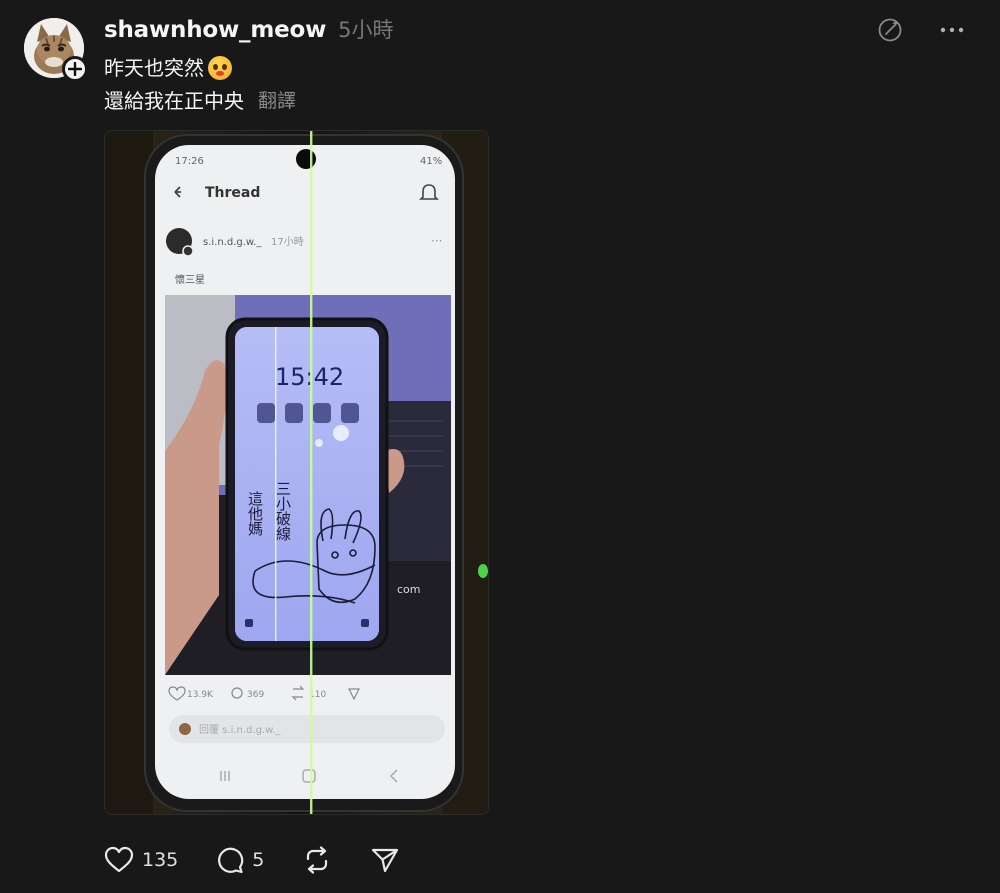  I want to click on inner-username: s.i.n.d.g.w._, so click(232, 242).